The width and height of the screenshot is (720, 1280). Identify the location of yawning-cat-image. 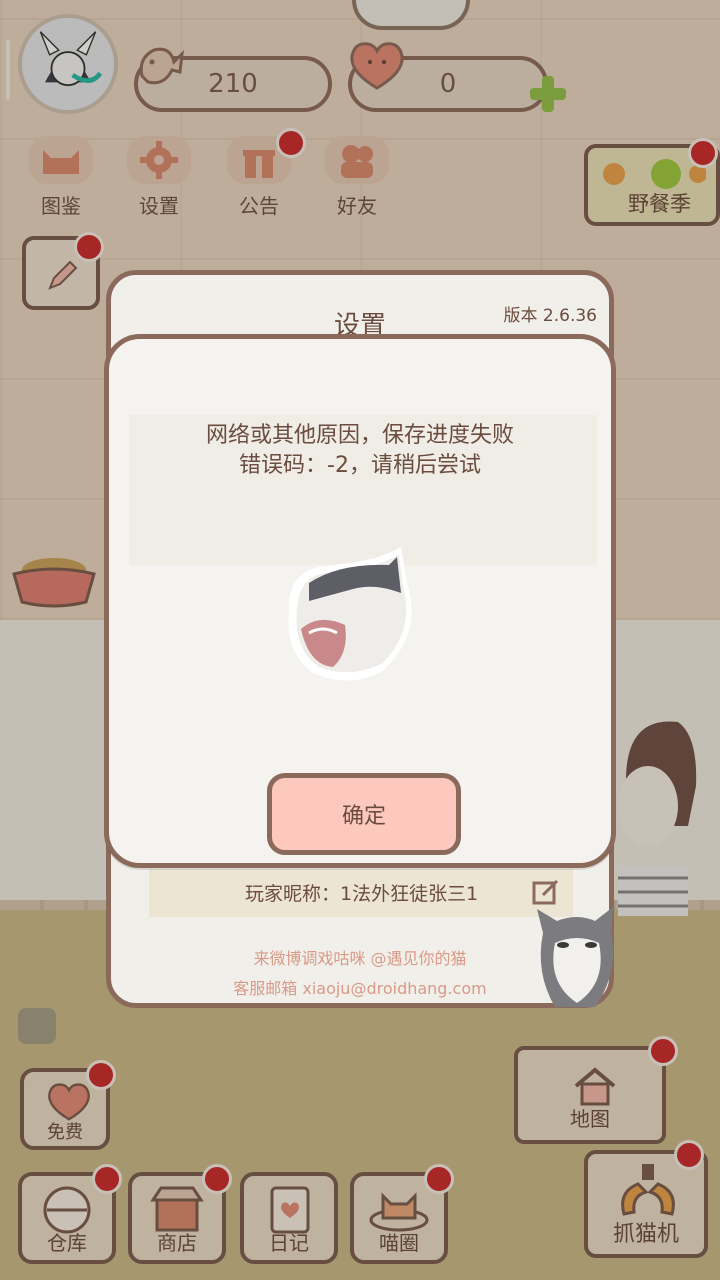
(350, 614).